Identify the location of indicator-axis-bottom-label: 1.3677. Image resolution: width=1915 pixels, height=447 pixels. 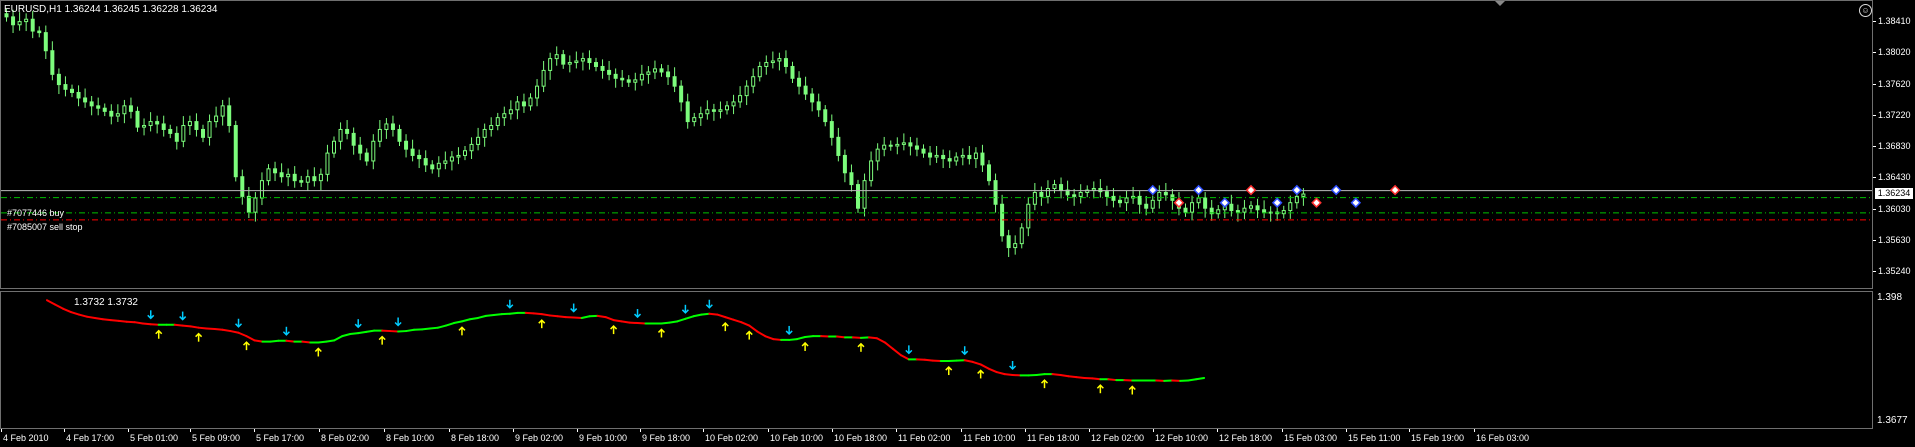
(1892, 420).